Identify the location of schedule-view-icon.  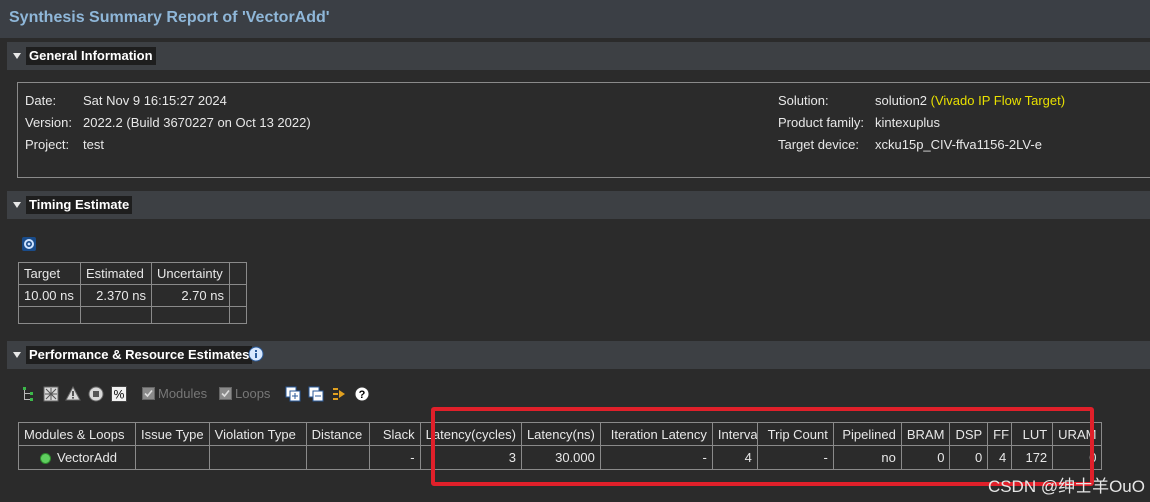
(51, 394).